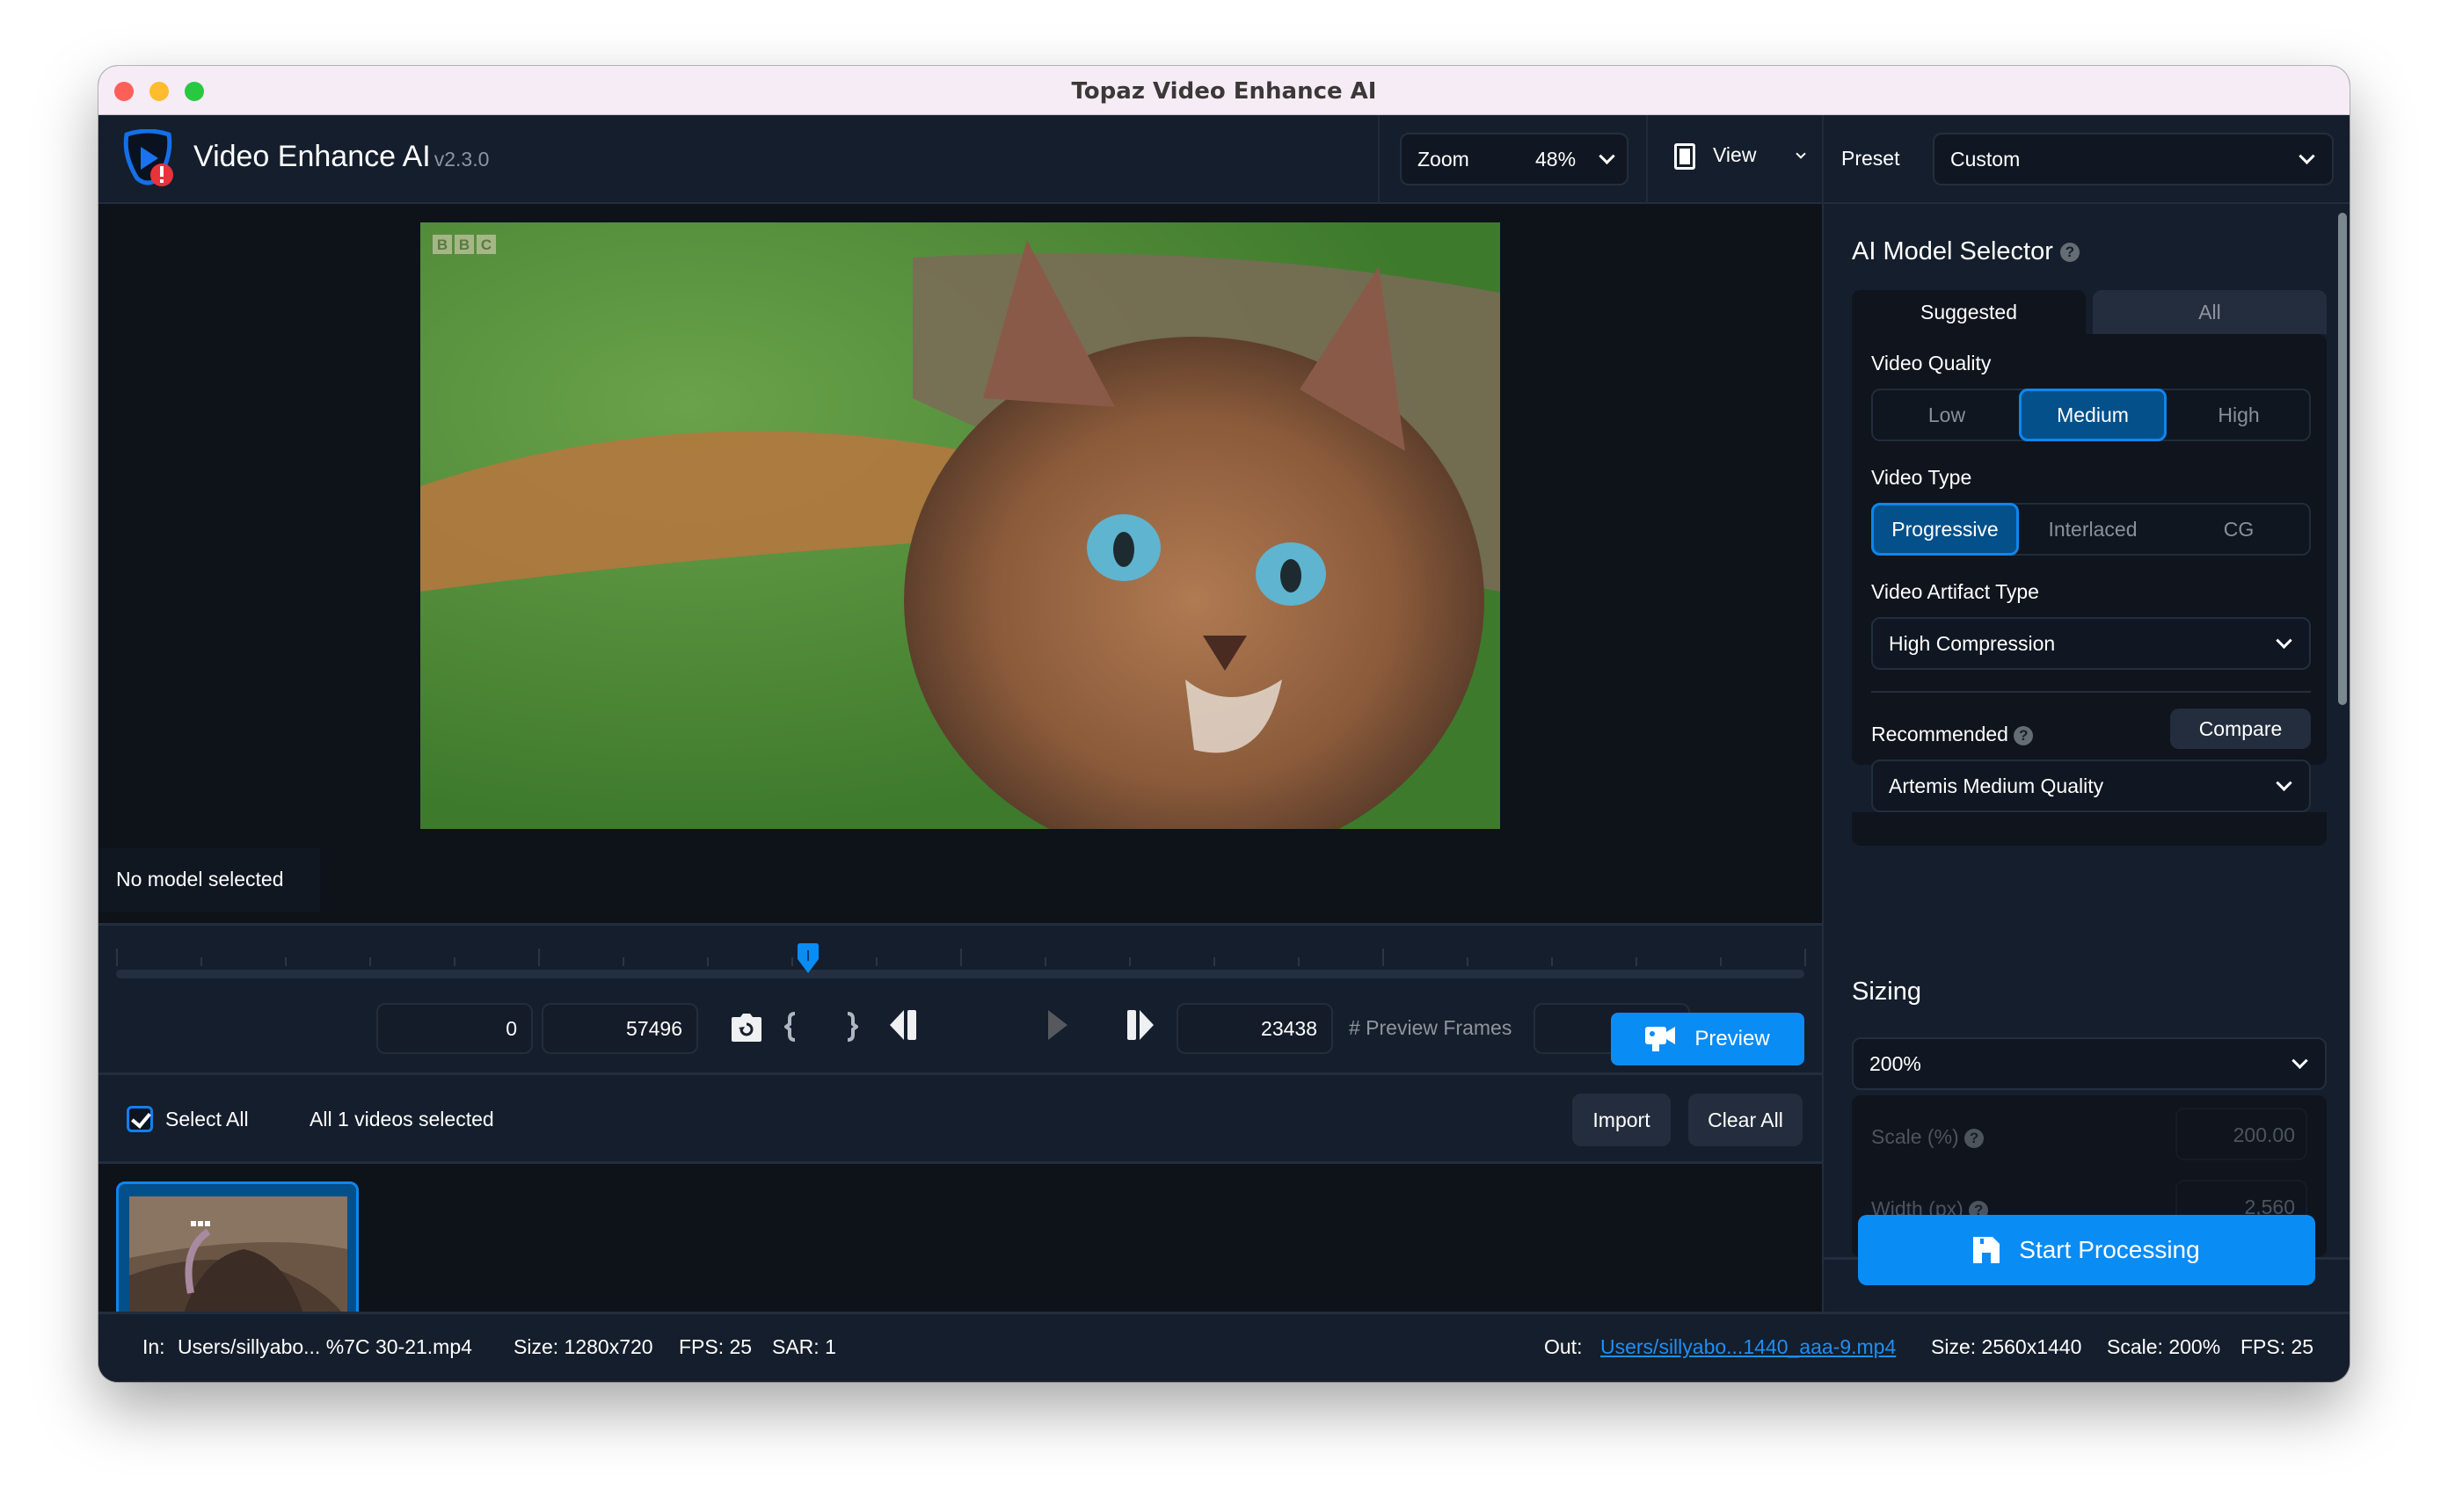 Image resolution: width=2448 pixels, height=1512 pixels. What do you see at coordinates (1140, 1027) in the screenshot?
I see `next-frame-icon` at bounding box center [1140, 1027].